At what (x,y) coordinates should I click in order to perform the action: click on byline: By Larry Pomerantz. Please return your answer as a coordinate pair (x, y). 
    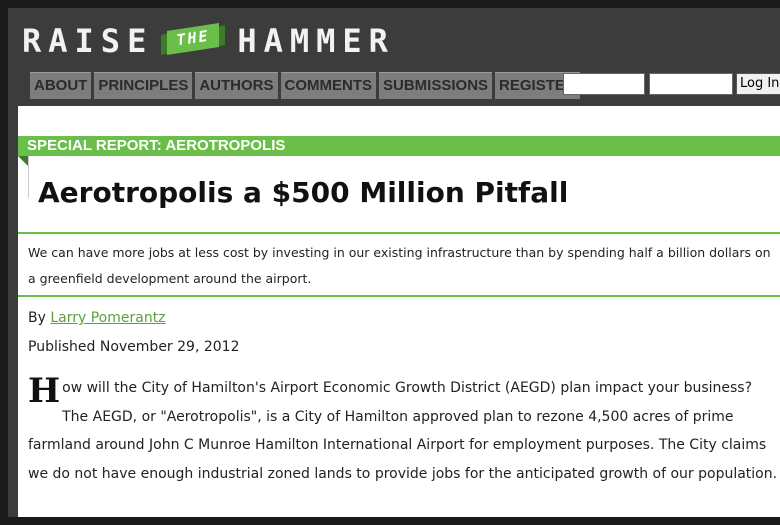
    Looking at the image, I should click on (97, 318).